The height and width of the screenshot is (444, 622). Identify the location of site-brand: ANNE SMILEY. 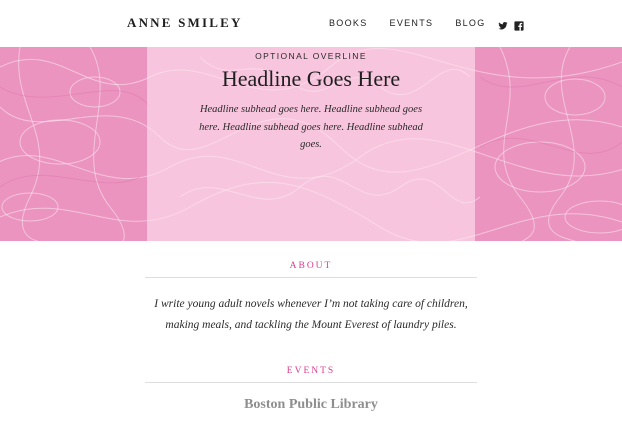
(185, 23).